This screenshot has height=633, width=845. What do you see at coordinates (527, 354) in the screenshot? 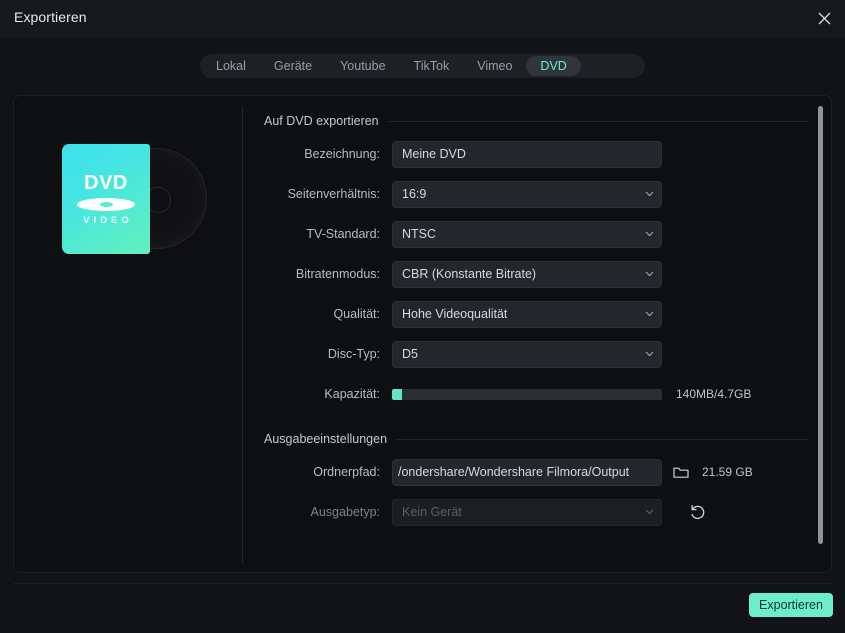
I see `disc-type-select: D5` at bounding box center [527, 354].